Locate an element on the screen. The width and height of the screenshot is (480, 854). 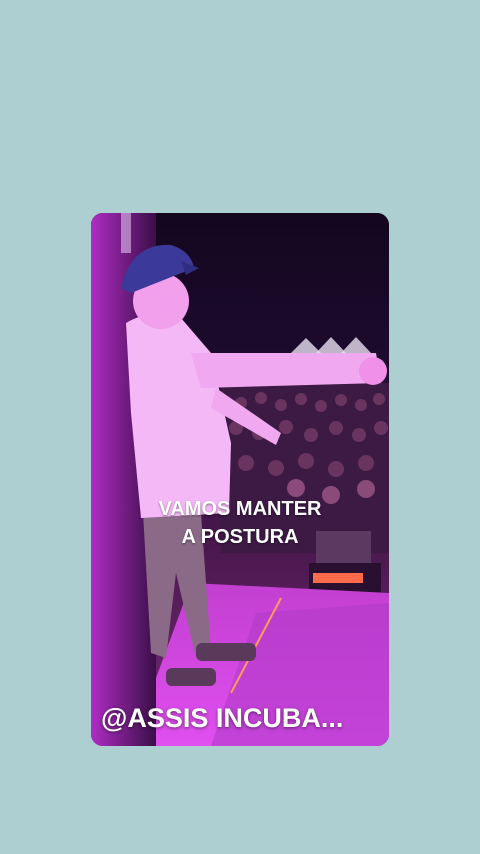
caption-line-2: A POSTURA is located at coordinates (240, 537).